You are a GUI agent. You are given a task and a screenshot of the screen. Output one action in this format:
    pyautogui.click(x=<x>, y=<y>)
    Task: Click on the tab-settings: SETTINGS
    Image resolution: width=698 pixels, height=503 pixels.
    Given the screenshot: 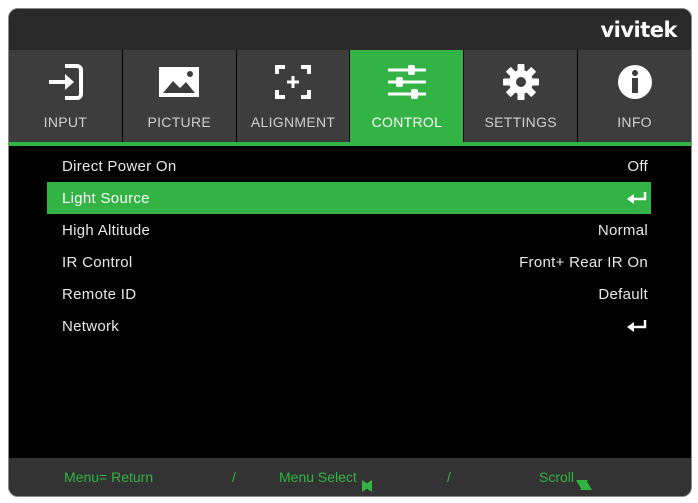 What is the action you would take?
    pyautogui.click(x=521, y=96)
    